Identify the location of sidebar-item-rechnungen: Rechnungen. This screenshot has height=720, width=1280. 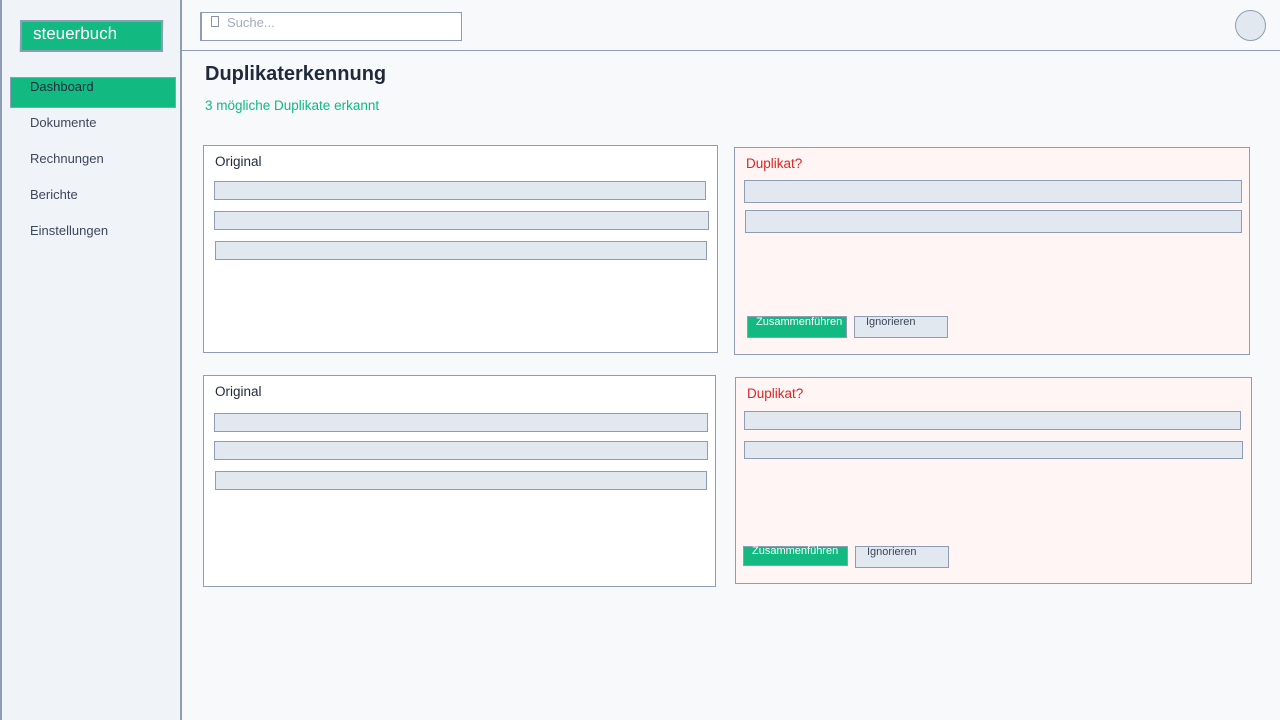
(93, 166).